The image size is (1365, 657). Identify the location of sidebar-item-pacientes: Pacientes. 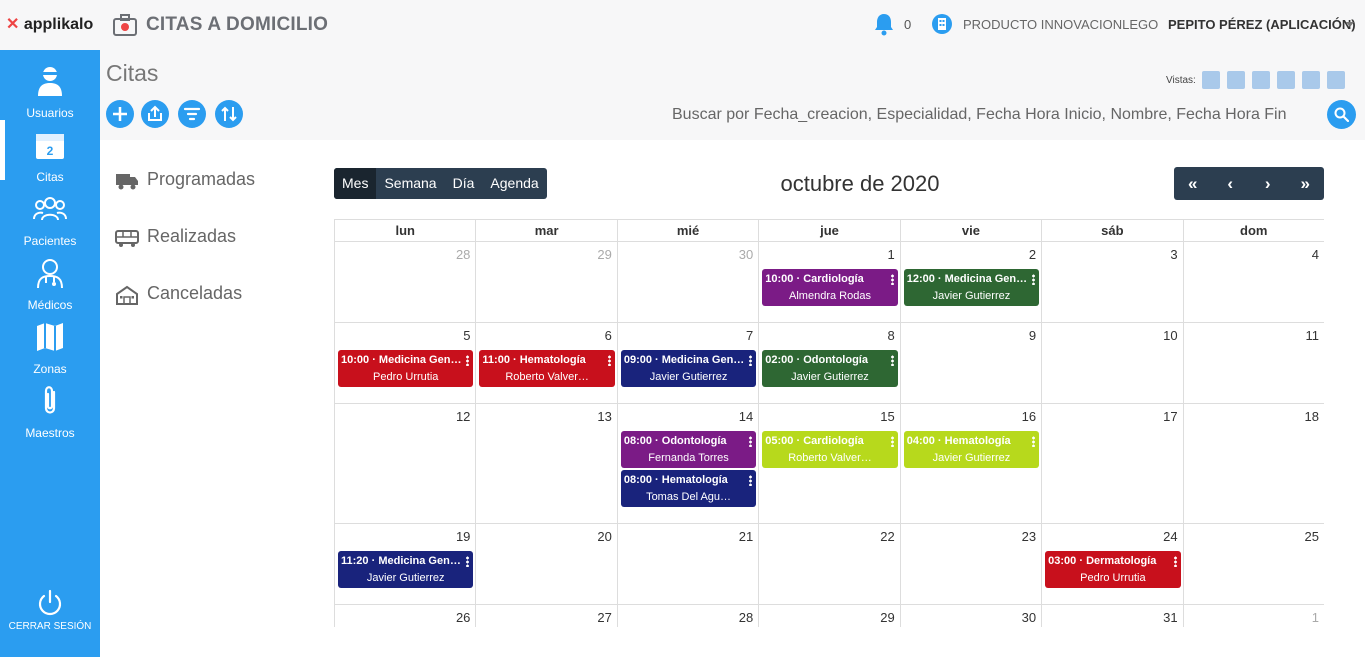
(50, 216).